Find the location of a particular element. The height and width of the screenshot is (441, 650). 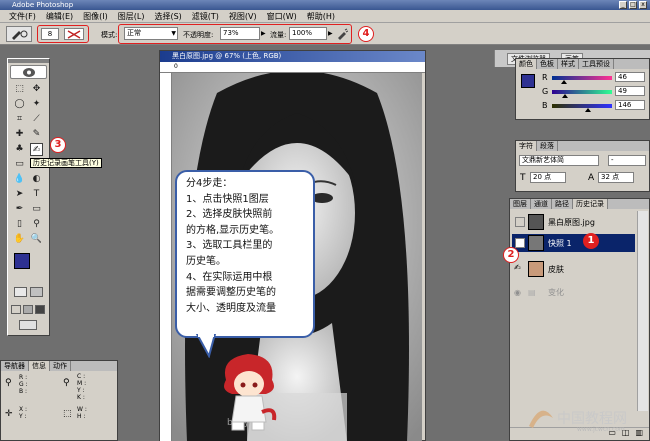

zoom-tool-icon: 🔍 is located at coordinates (36, 239).